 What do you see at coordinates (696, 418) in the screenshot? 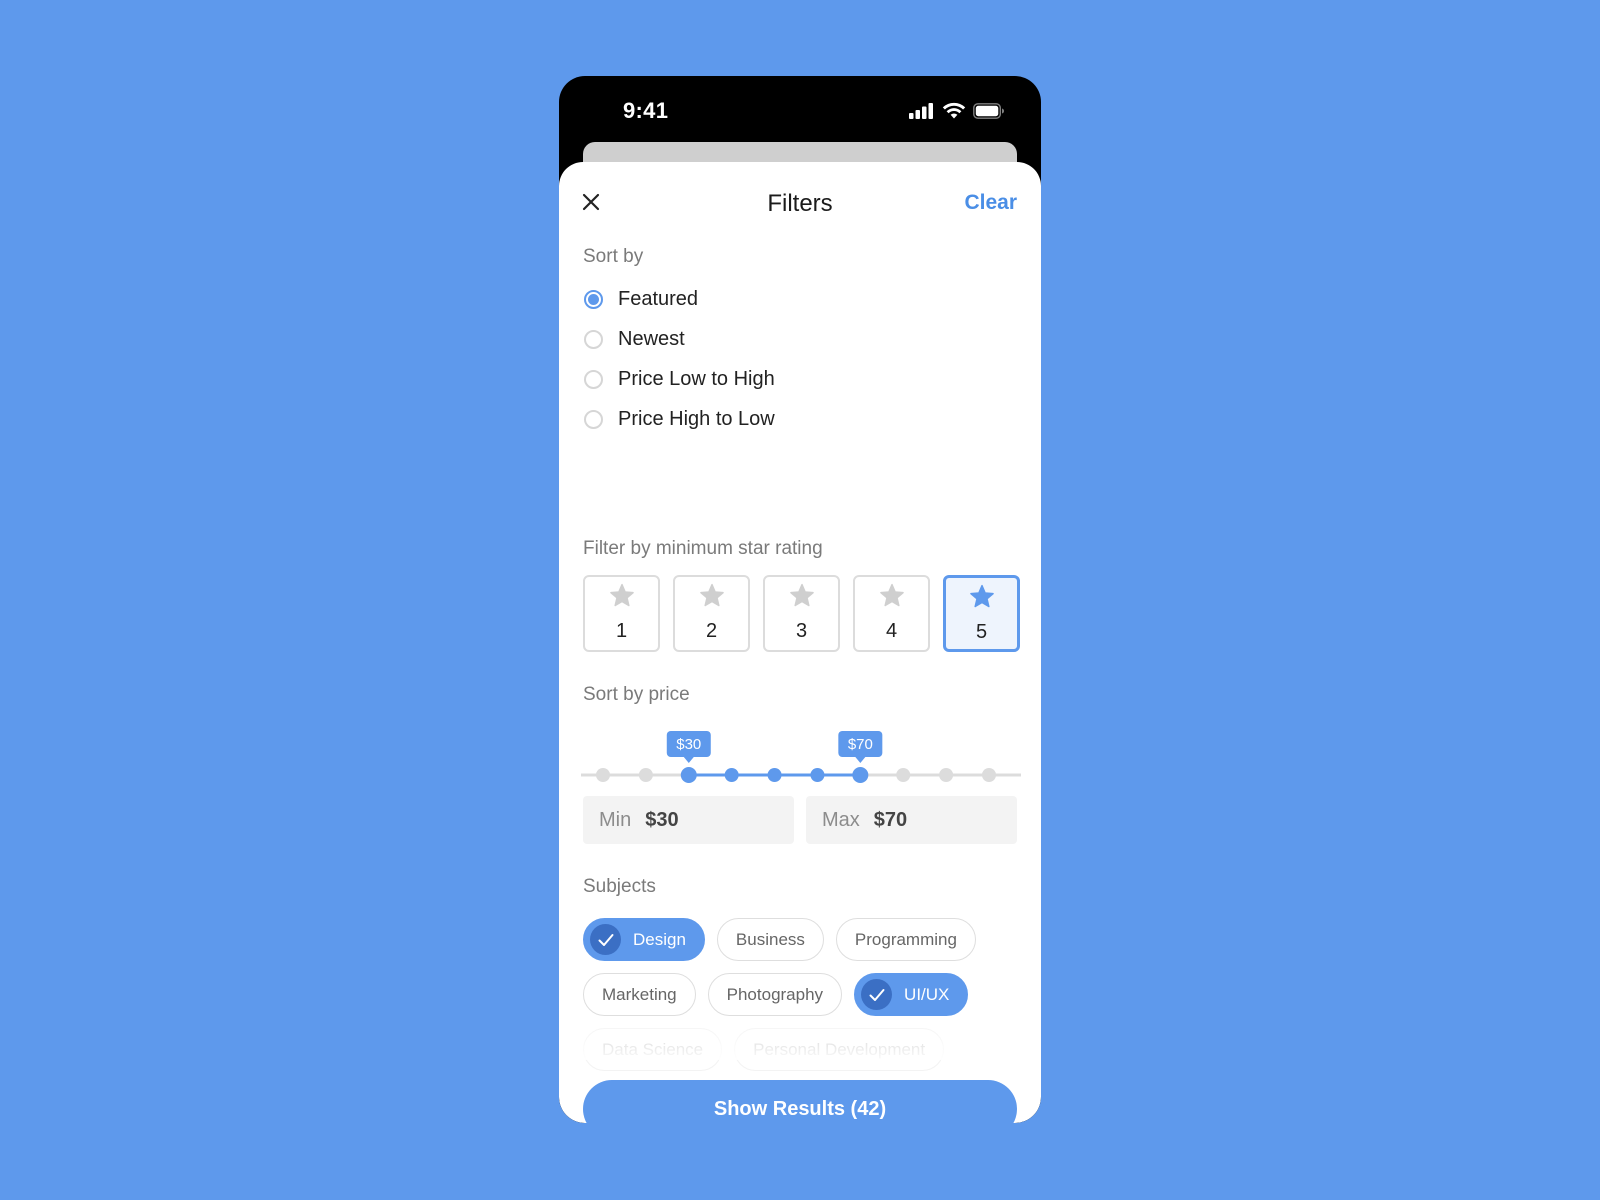
I see `sort-option-label: Price High to Low` at bounding box center [696, 418].